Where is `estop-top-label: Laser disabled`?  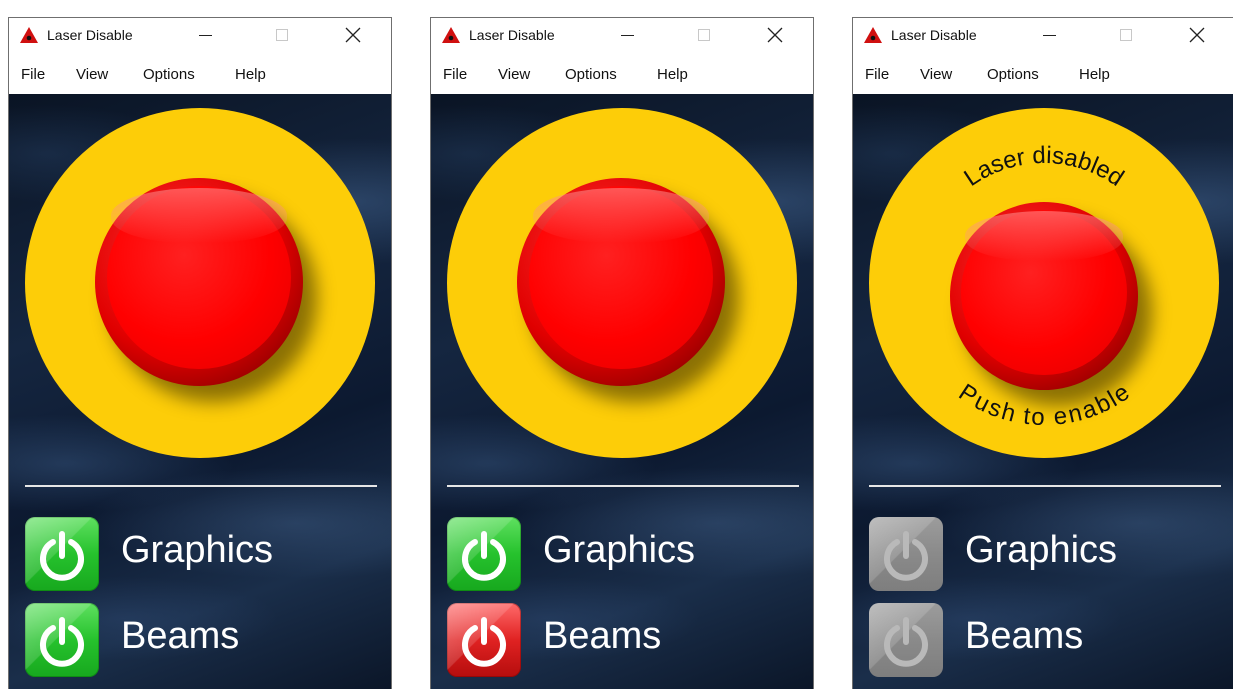
estop-top-label: Laser disabled is located at coordinates (1043, 167).